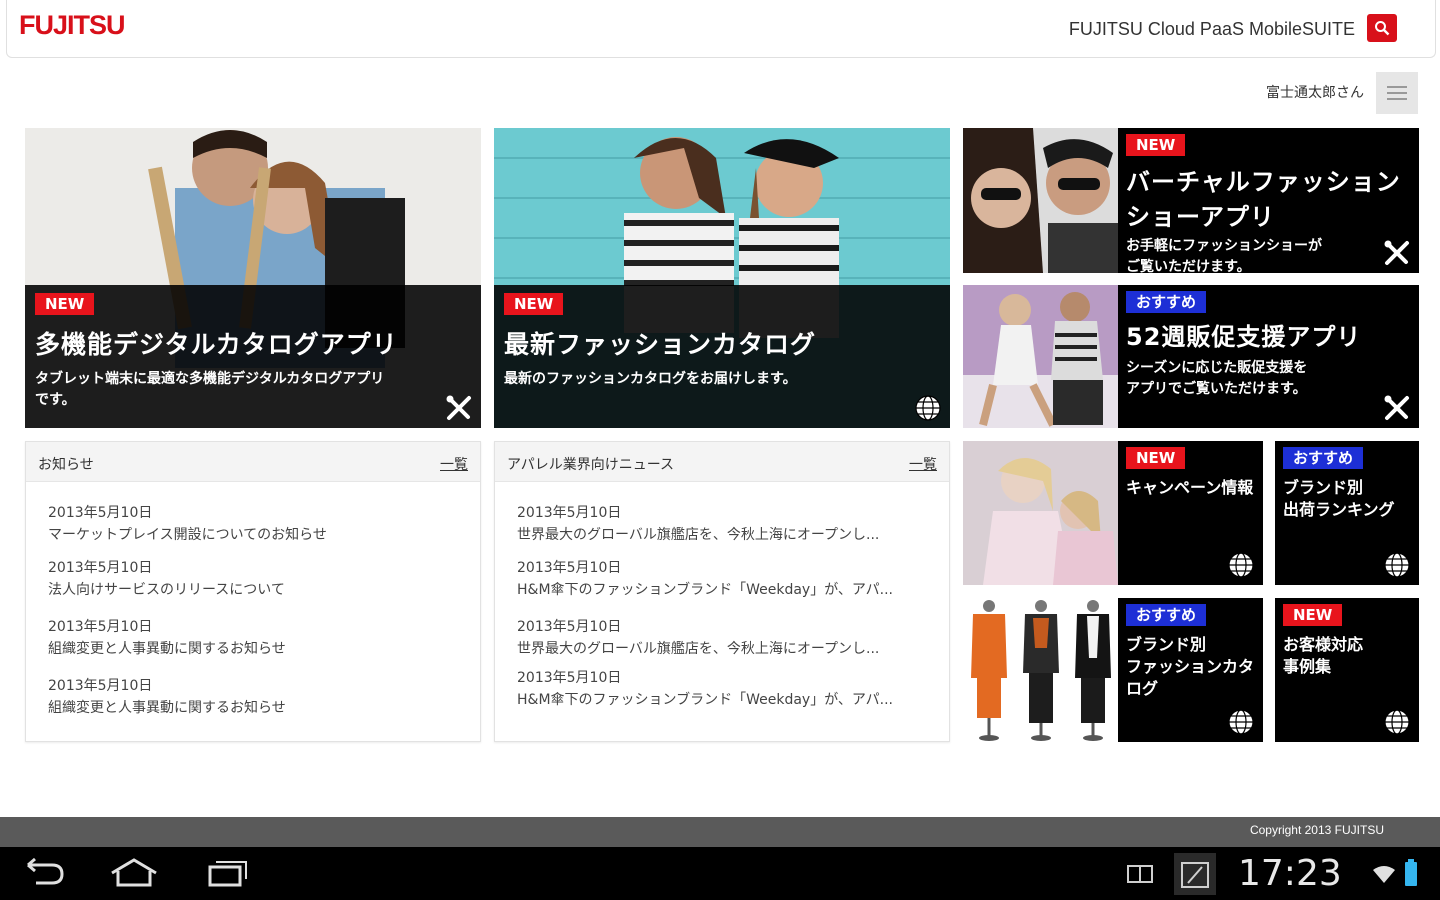 The width and height of the screenshot is (1440, 900). What do you see at coordinates (1384, 874) in the screenshot?
I see `wifi-icon` at bounding box center [1384, 874].